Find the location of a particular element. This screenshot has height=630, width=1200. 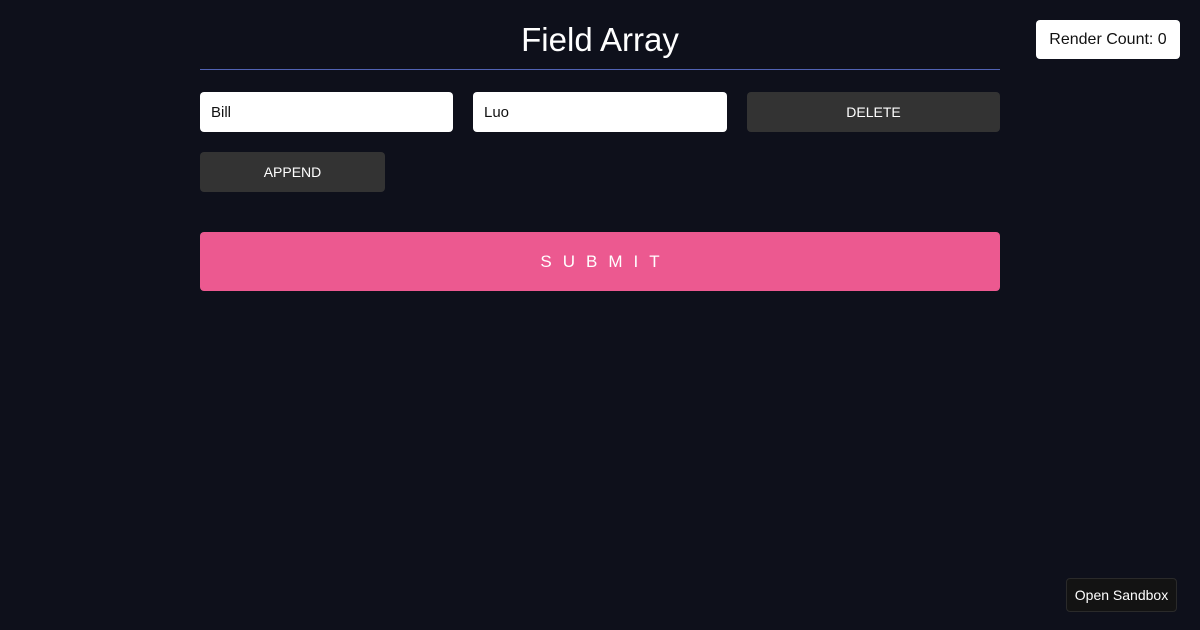

delete-button: DELETE is located at coordinates (873, 112).